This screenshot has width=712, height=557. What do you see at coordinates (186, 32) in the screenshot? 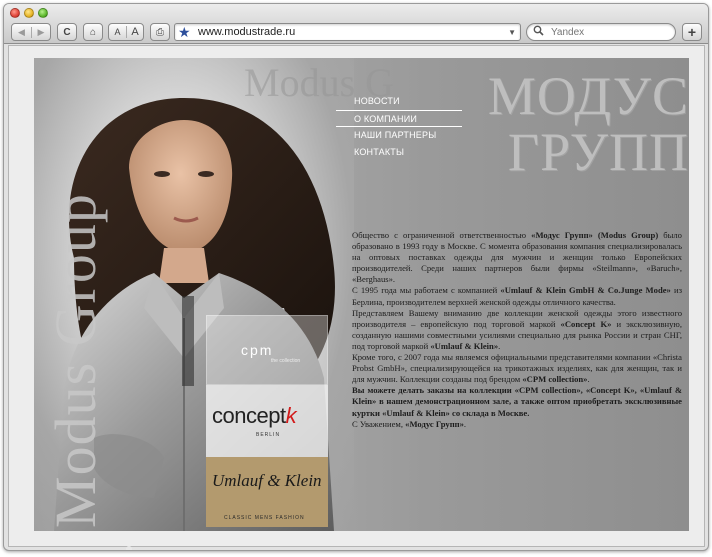
I see `bookmark-star-icon: ★` at bounding box center [186, 32].